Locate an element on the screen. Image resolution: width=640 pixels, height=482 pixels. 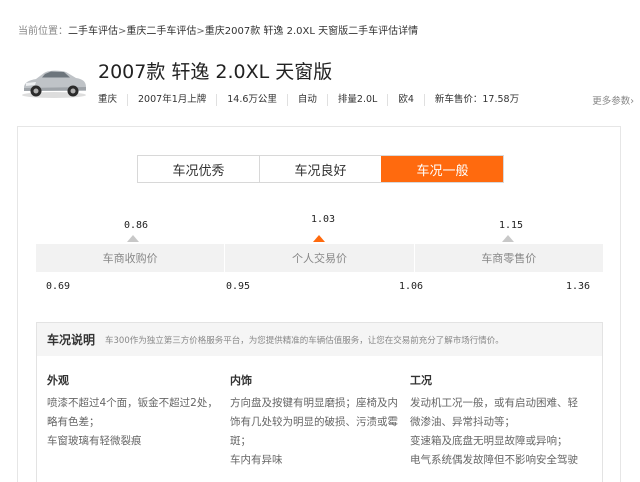
spec-mileage: 14.6万公里 is located at coordinates (251, 100).